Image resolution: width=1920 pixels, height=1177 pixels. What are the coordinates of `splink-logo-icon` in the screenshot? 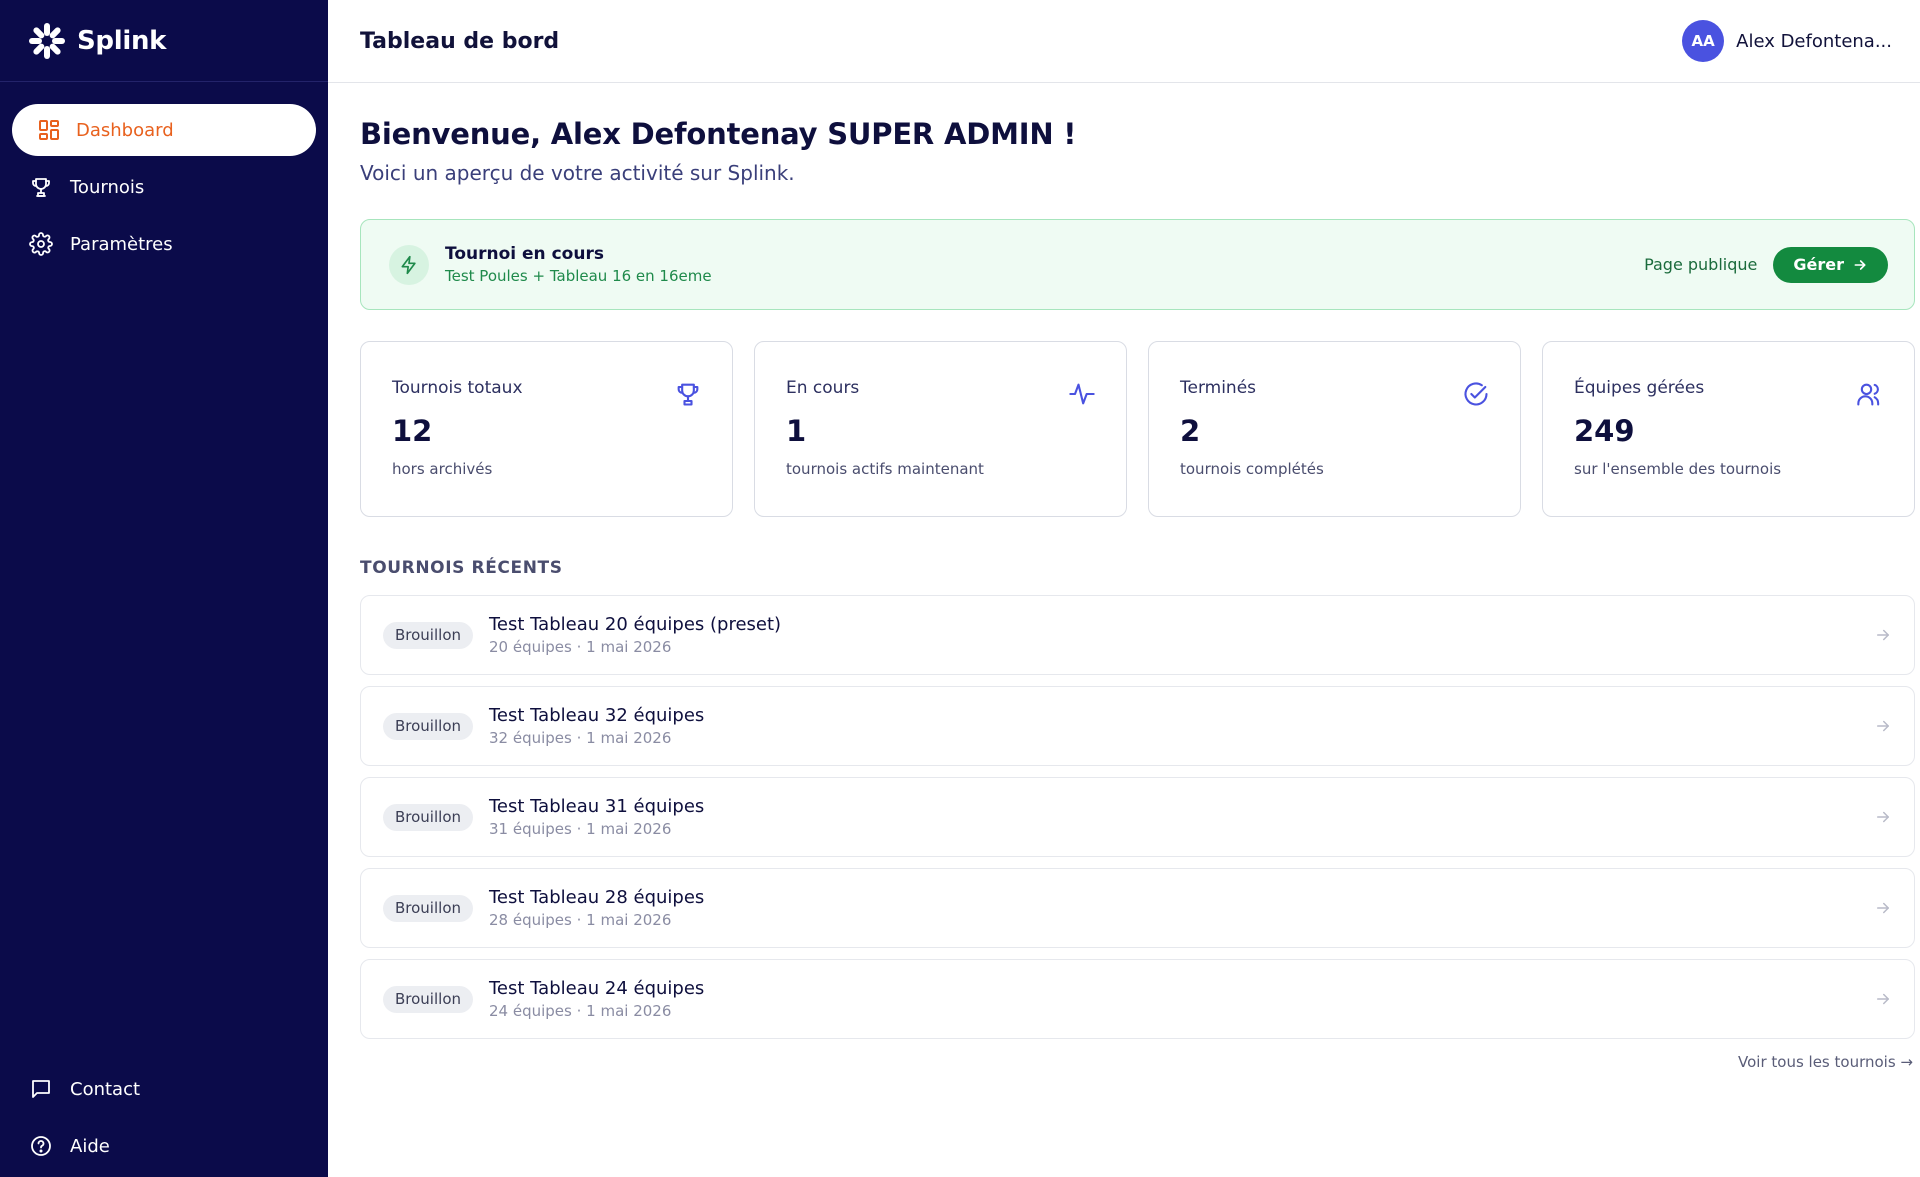 It's located at (47, 40).